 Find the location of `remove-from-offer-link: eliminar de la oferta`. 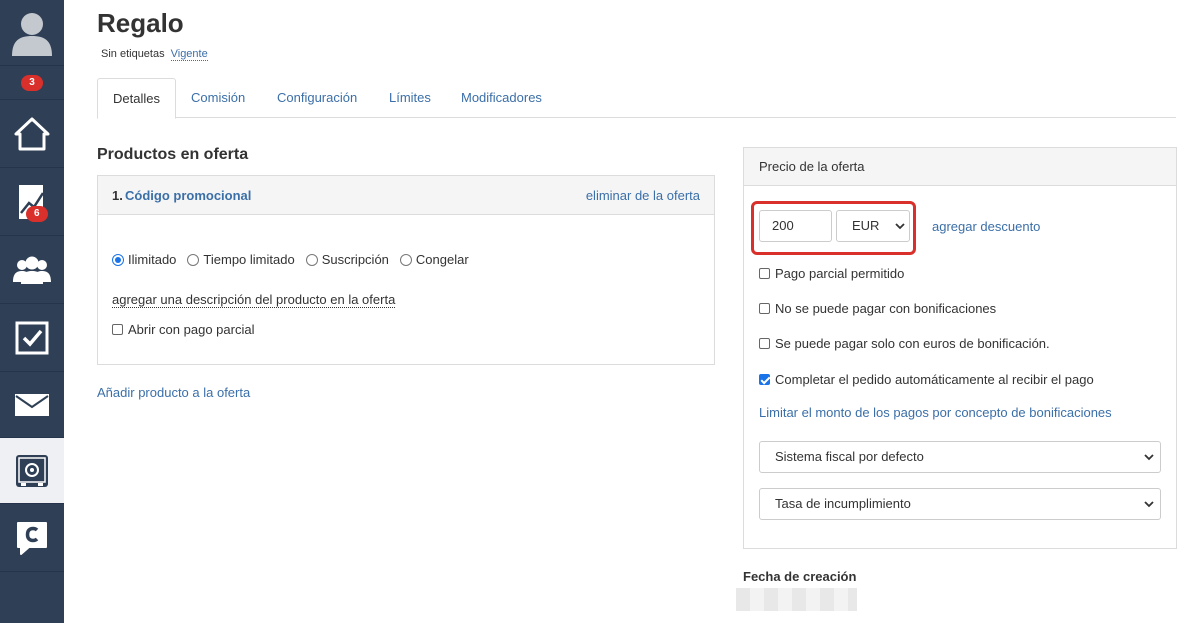

remove-from-offer-link: eliminar de la oferta is located at coordinates (643, 195).